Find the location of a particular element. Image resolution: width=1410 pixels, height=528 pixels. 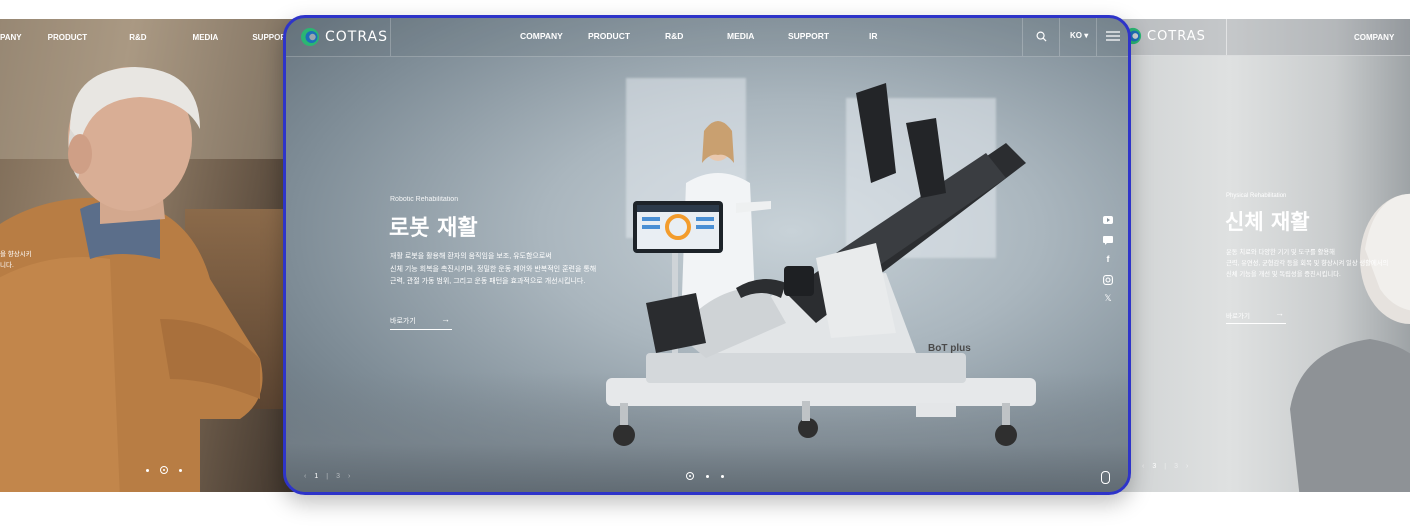

hero-cta-link: 바로가기 → is located at coordinates (421, 322).